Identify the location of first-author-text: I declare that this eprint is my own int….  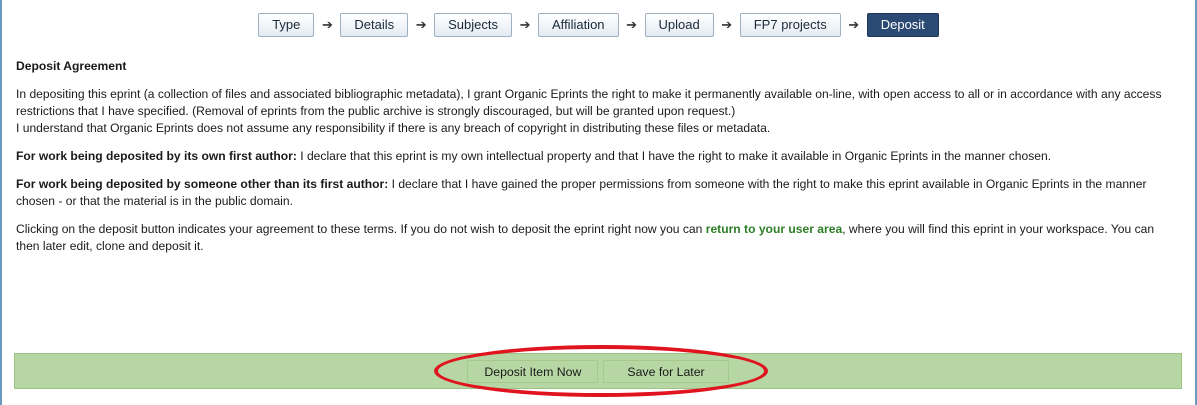
(674, 156).